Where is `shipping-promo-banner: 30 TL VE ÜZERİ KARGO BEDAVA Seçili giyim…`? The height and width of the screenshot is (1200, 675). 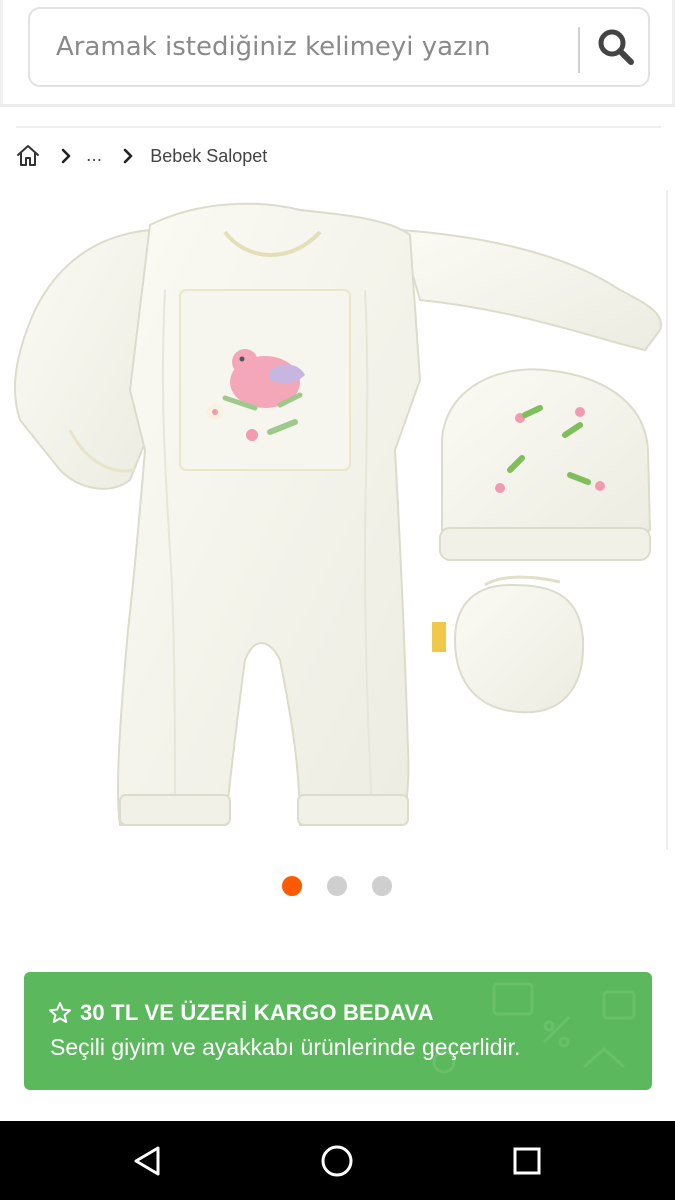
shipping-promo-banner: 30 TL VE ÜZERİ KARGO BEDAVA Seçili giyim… is located at coordinates (338, 1031).